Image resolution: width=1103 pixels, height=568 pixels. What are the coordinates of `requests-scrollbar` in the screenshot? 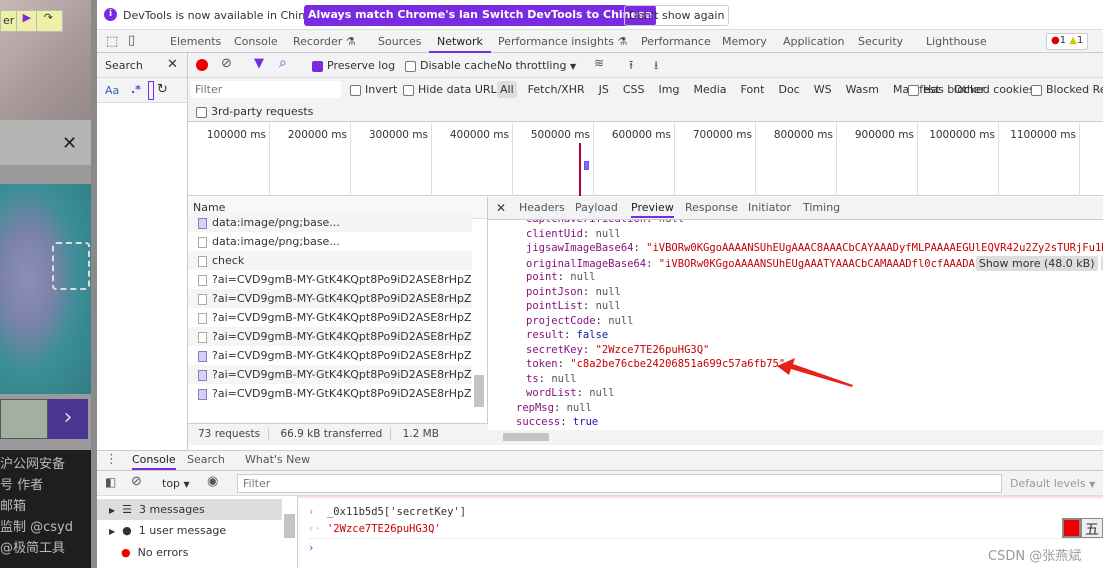 It's located at (479, 391).